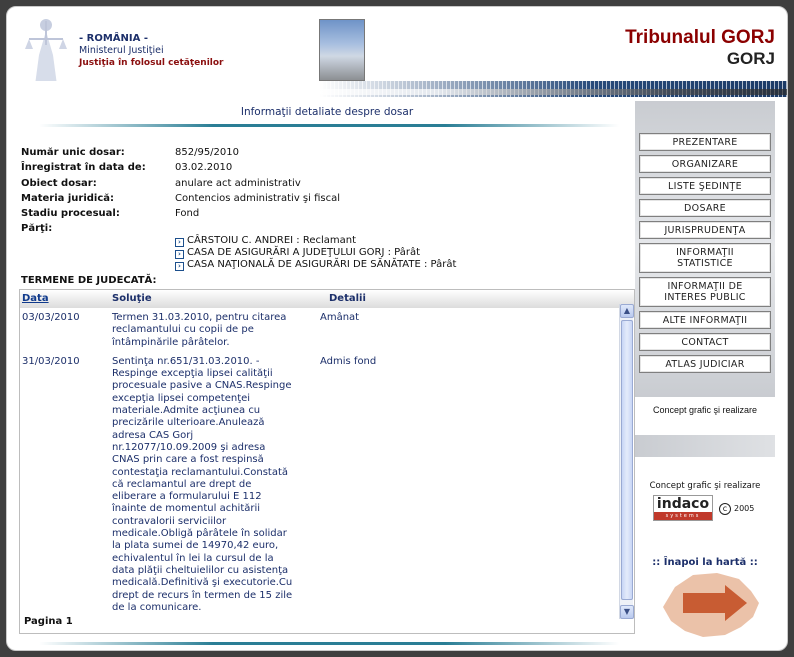  I want to click on solutie-line: data plăţii cheltuielilor cu asistenţa, so click(200, 570).